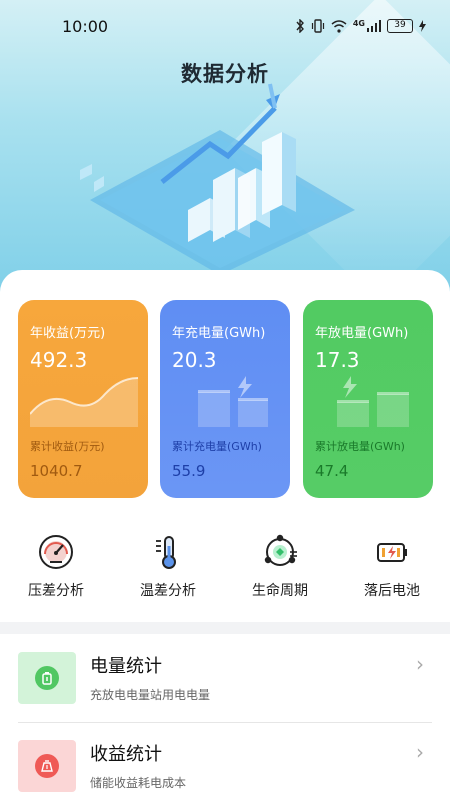 The image size is (450, 800). I want to click on stat-card-annual-revenue: 年收益(万元) 492.3 累计收益(万元) 1040.7, so click(83, 399).